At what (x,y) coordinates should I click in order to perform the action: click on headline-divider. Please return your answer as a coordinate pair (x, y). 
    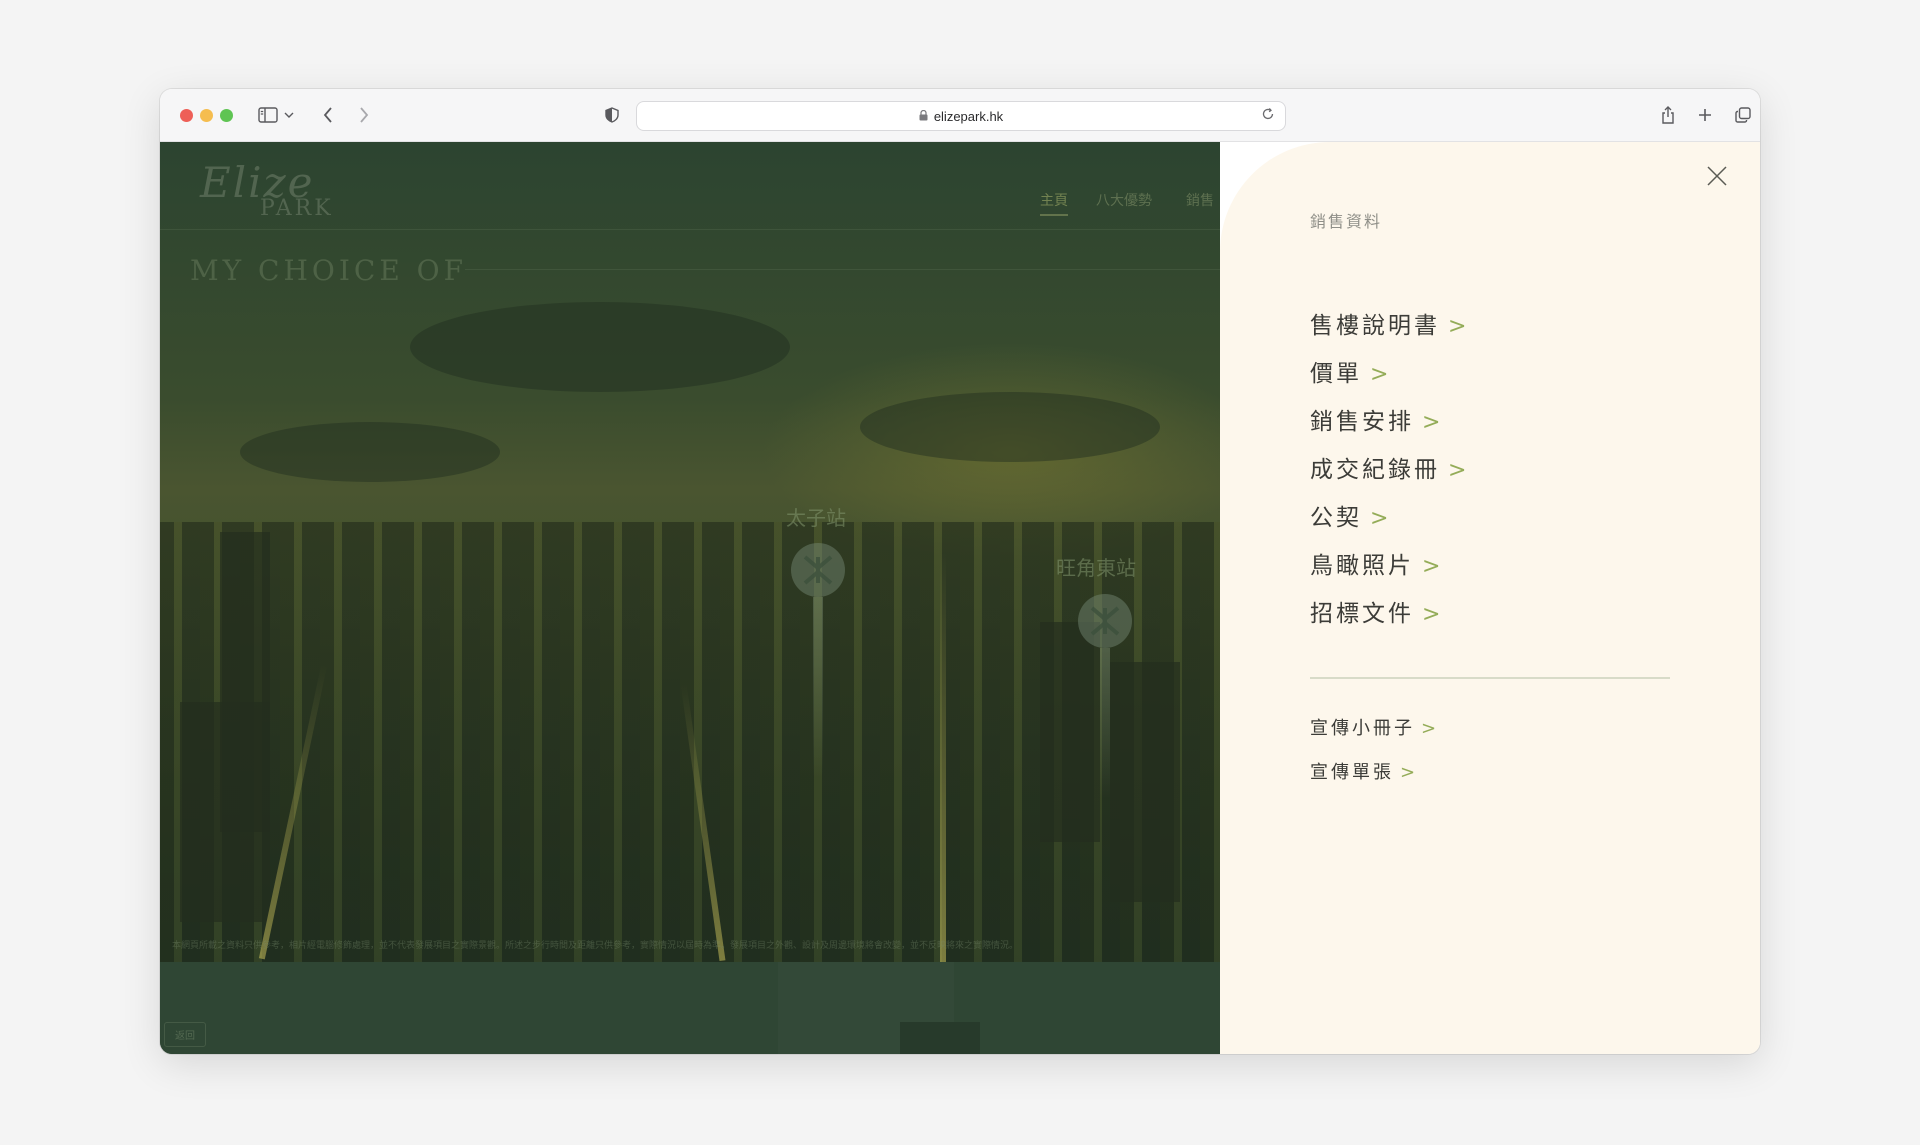
    Looking at the image, I should click on (842, 269).